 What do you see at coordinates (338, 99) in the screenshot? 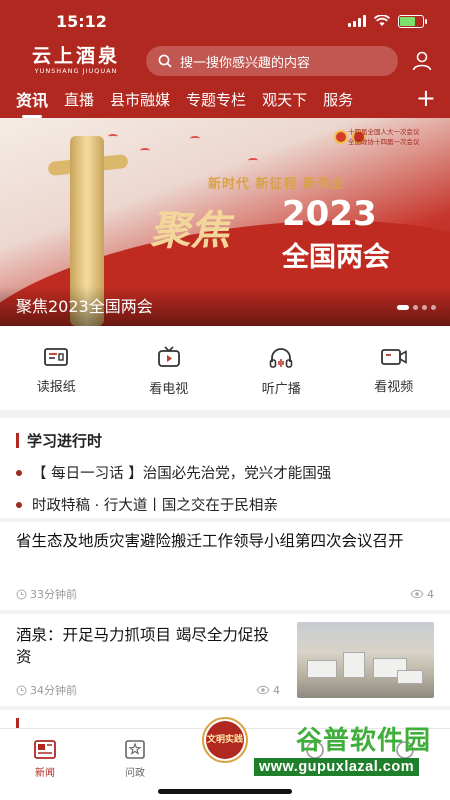
I see `tab-services: 服务` at bounding box center [338, 99].